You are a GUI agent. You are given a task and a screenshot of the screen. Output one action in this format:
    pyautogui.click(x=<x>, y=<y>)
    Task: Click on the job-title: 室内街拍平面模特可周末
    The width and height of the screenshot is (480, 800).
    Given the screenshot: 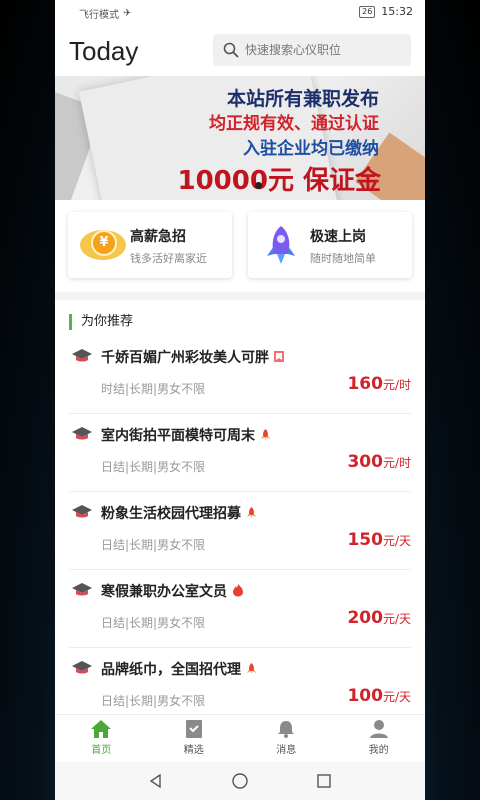 What is the action you would take?
    pyautogui.click(x=186, y=435)
    